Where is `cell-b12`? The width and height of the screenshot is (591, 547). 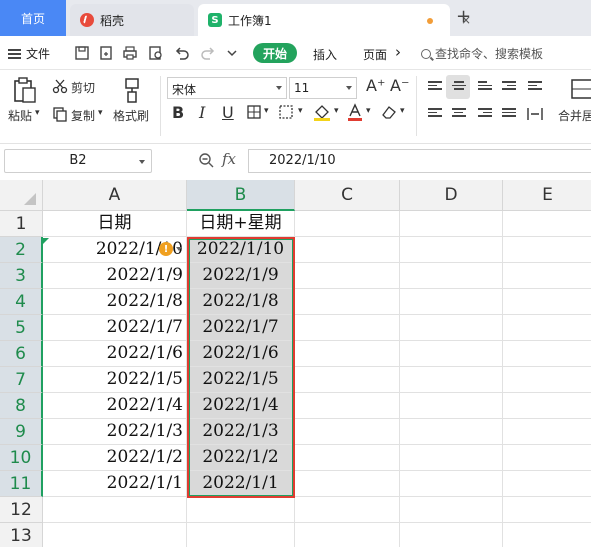 cell-b12 is located at coordinates (241, 510).